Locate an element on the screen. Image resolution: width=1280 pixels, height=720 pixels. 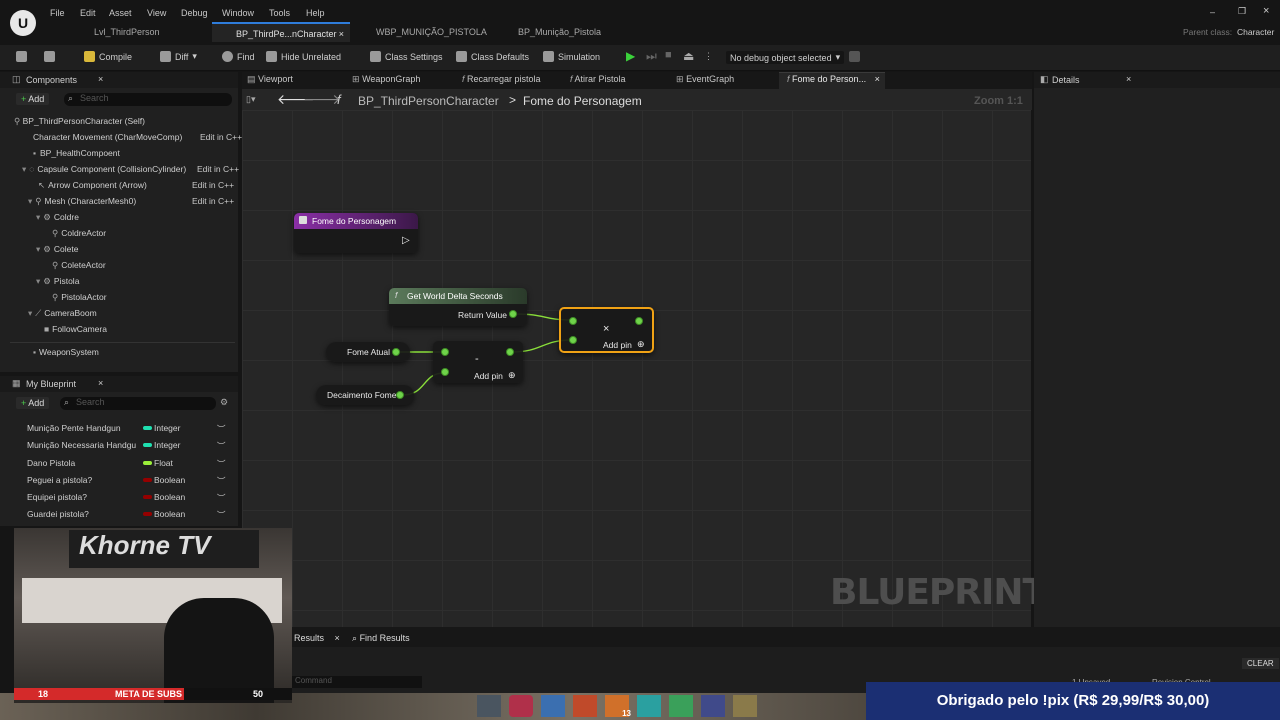
add-component-button: + Add is located at coordinates (33, 99).